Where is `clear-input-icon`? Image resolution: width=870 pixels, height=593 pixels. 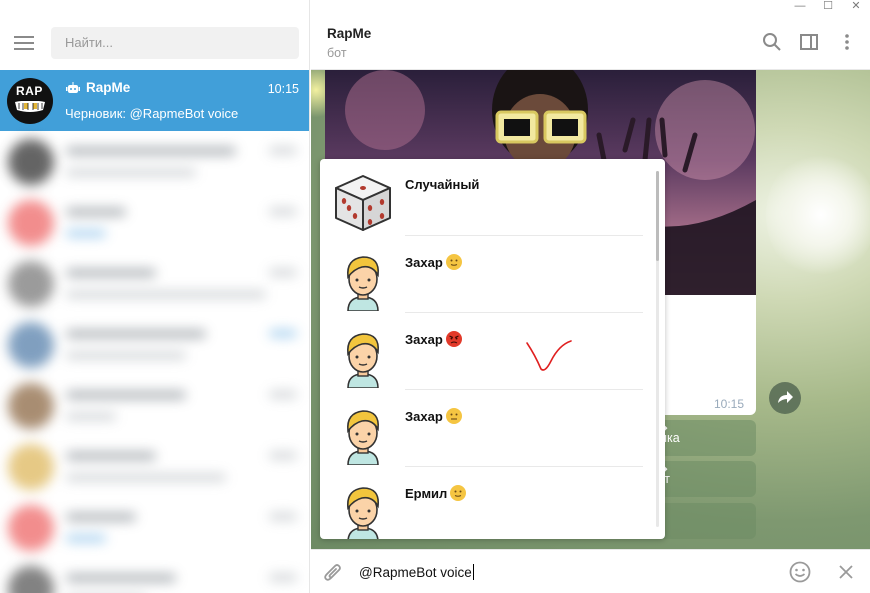 clear-input-icon is located at coordinates (846, 572).